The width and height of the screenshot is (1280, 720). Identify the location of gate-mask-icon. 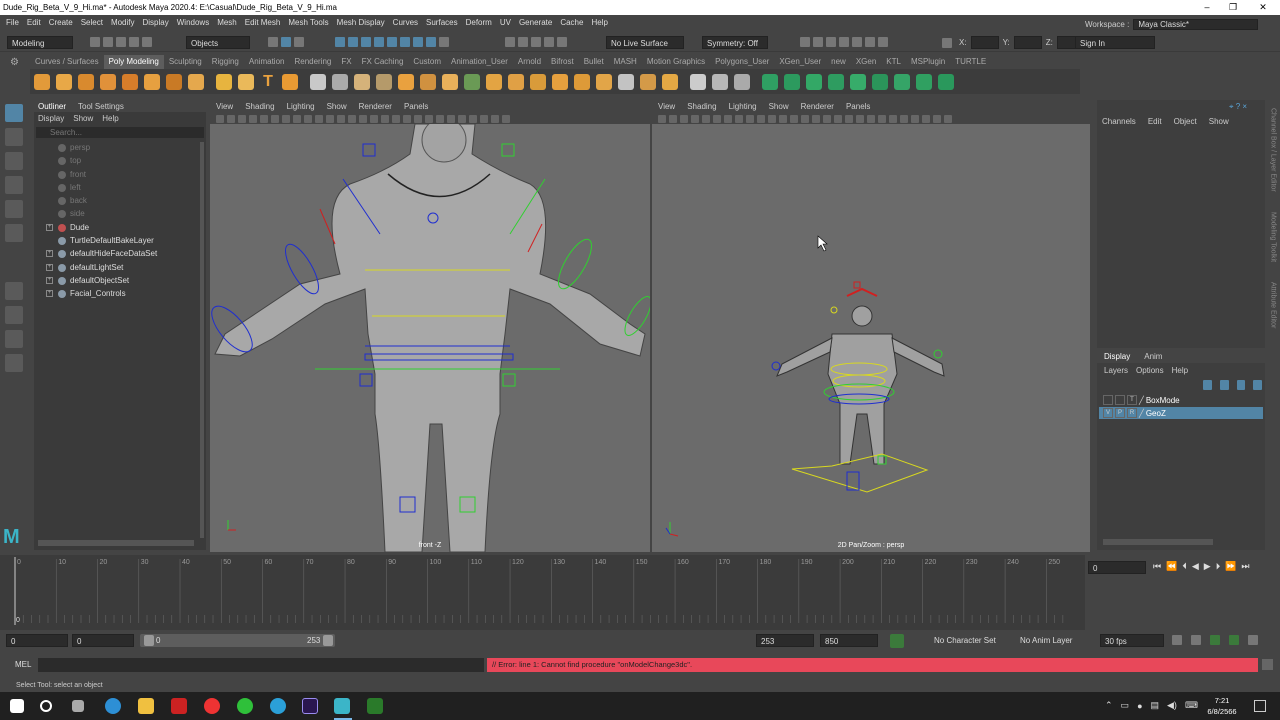
(739, 118).